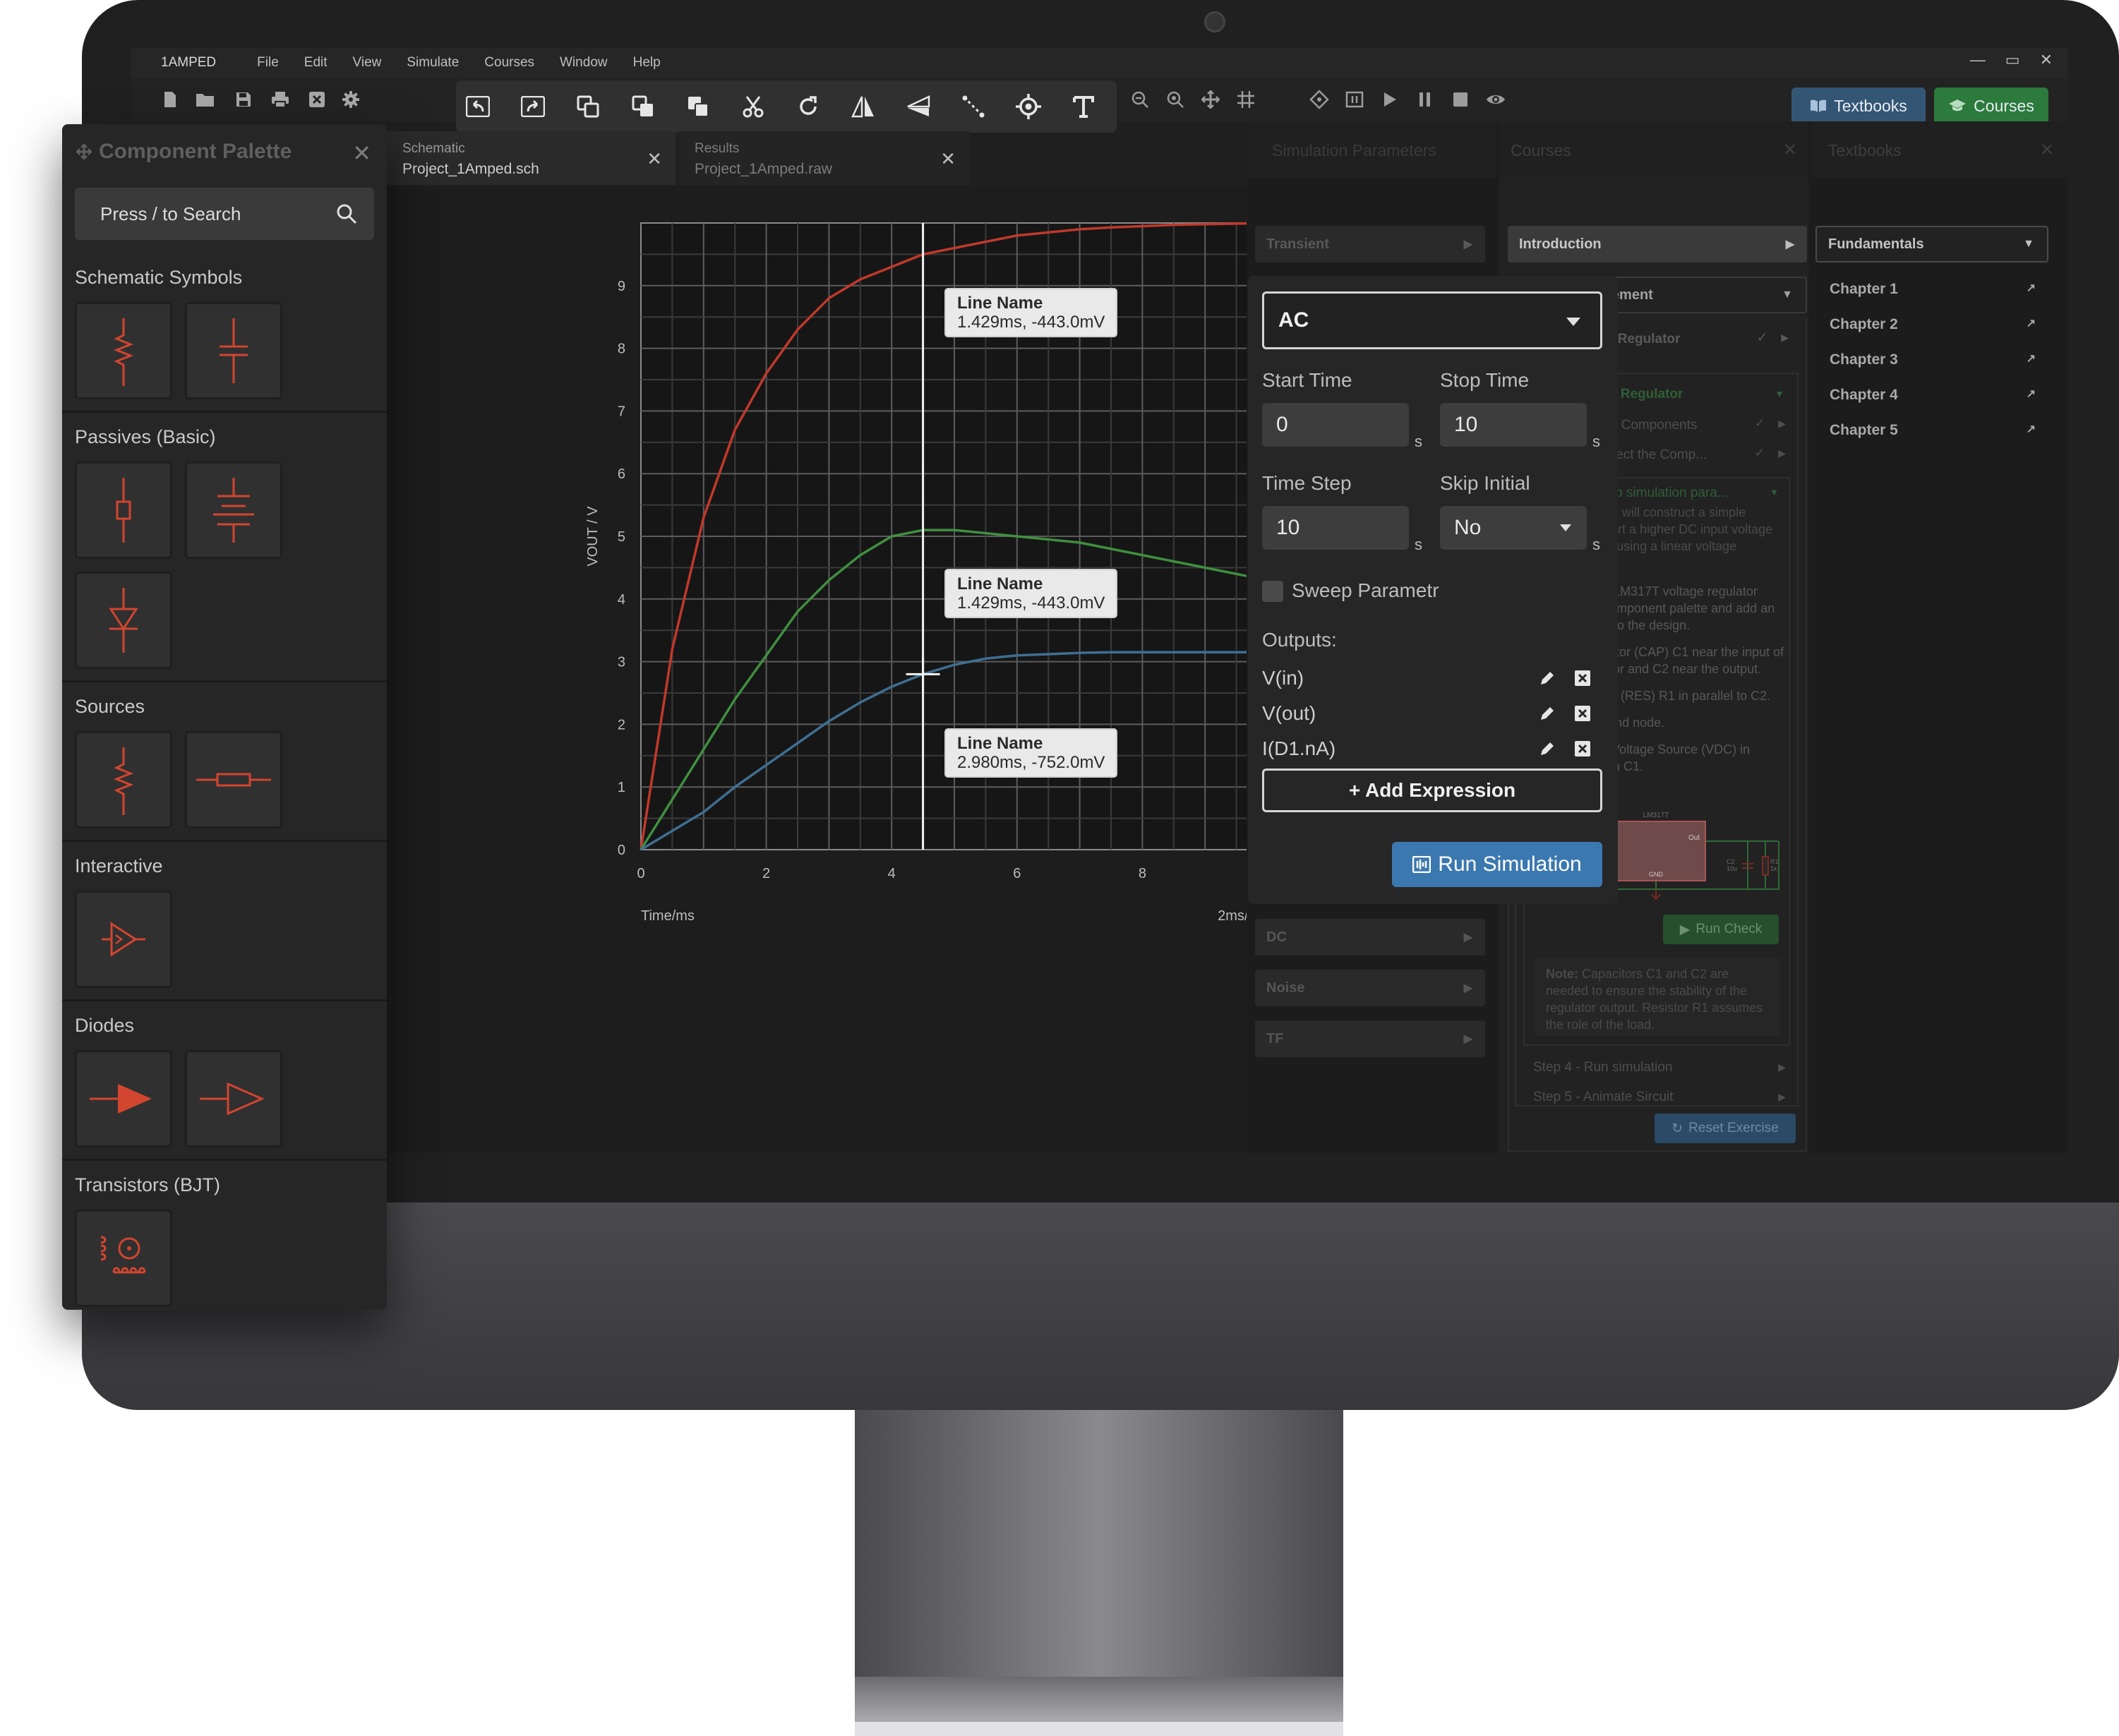 The image size is (2119, 1736). I want to click on step-icon, so click(1354, 99).